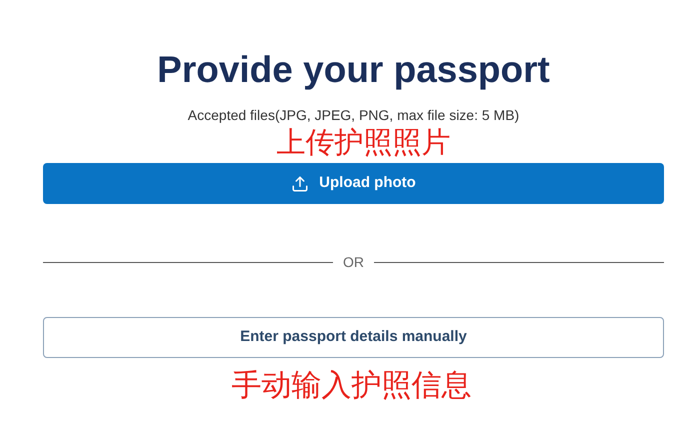 The width and height of the screenshot is (700, 438). What do you see at coordinates (353, 70) in the screenshot?
I see `page-title: Provide your passport` at bounding box center [353, 70].